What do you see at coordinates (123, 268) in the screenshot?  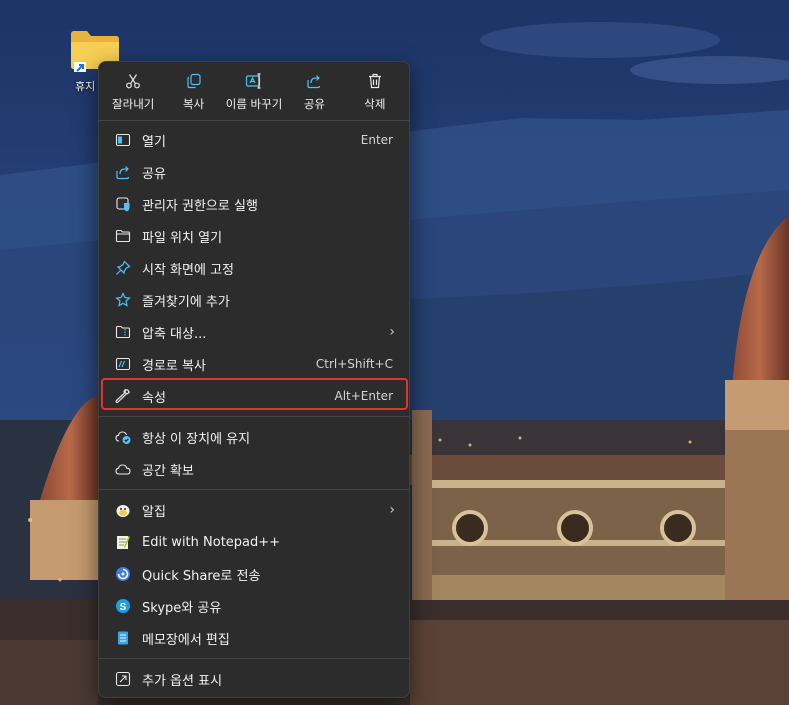 I see `pin-icon` at bounding box center [123, 268].